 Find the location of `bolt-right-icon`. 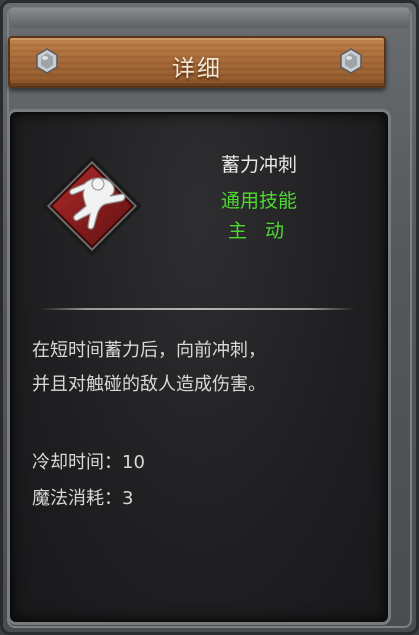

bolt-right-icon is located at coordinates (351, 61).